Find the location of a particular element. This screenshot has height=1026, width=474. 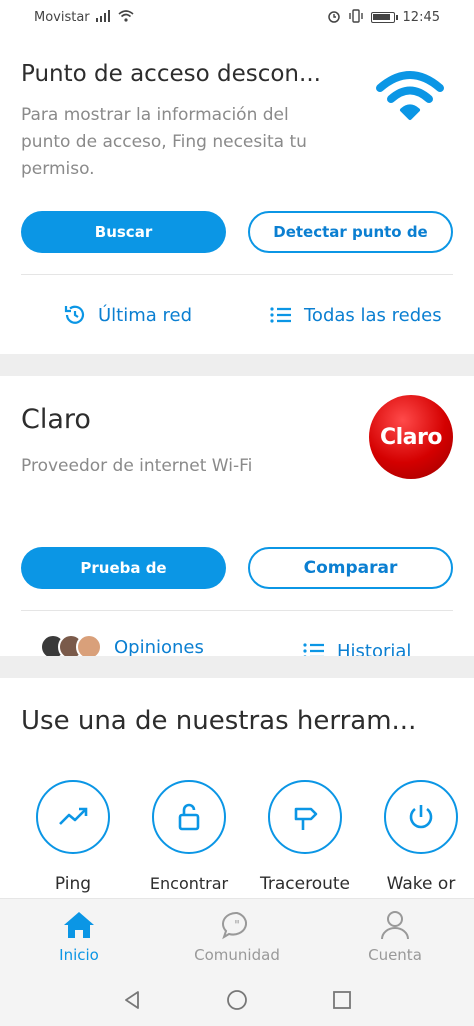

tool-ping-circle is located at coordinates (73, 817).